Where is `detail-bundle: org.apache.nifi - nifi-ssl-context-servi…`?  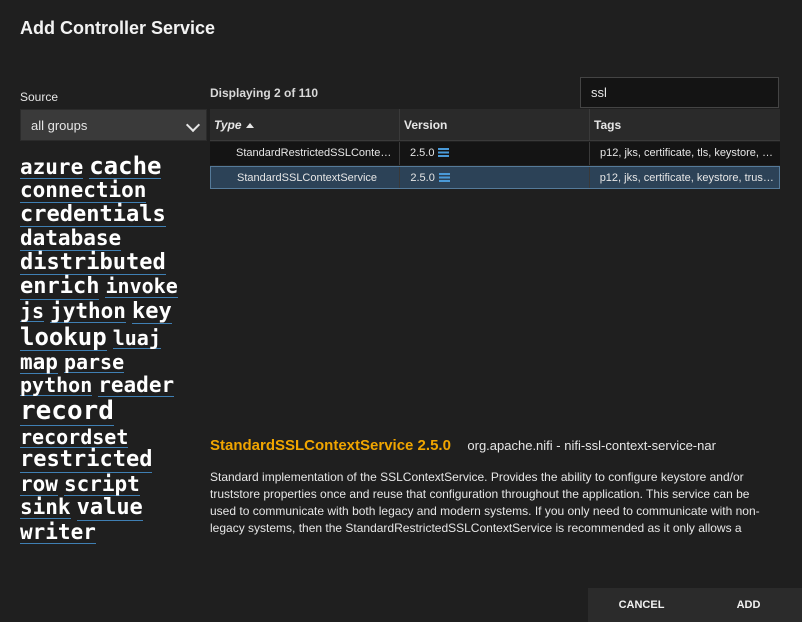
detail-bundle: org.apache.nifi - nifi-ssl-context-servi… is located at coordinates (591, 445).